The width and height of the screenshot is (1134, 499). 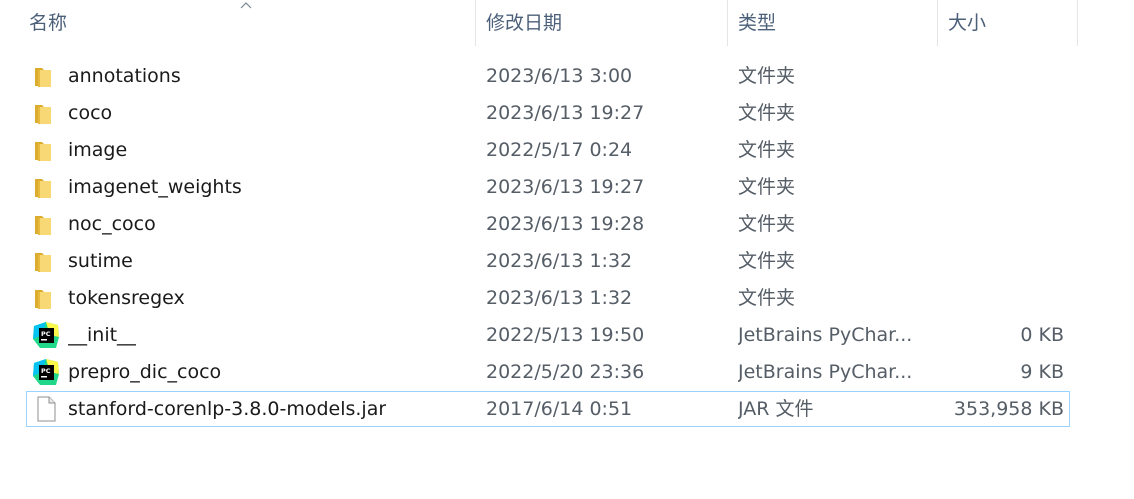 I want to click on column-header-size: 大小, so click(x=967, y=23).